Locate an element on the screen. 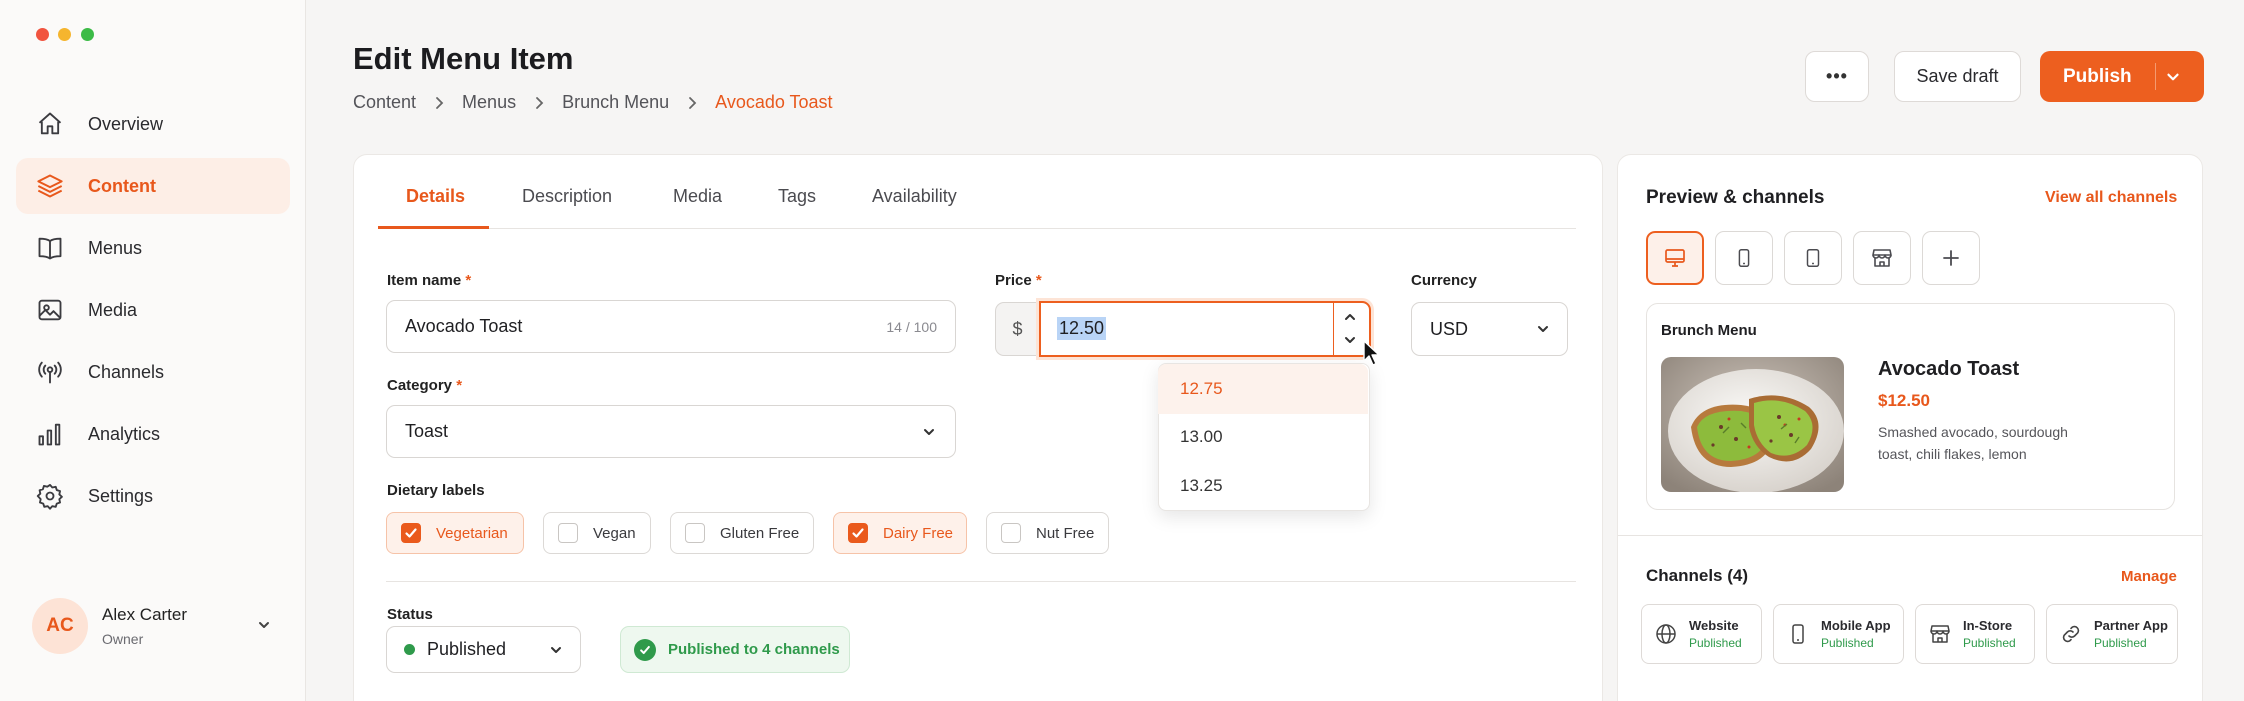  sidebar-item-menus: Menus is located at coordinates (153, 248).